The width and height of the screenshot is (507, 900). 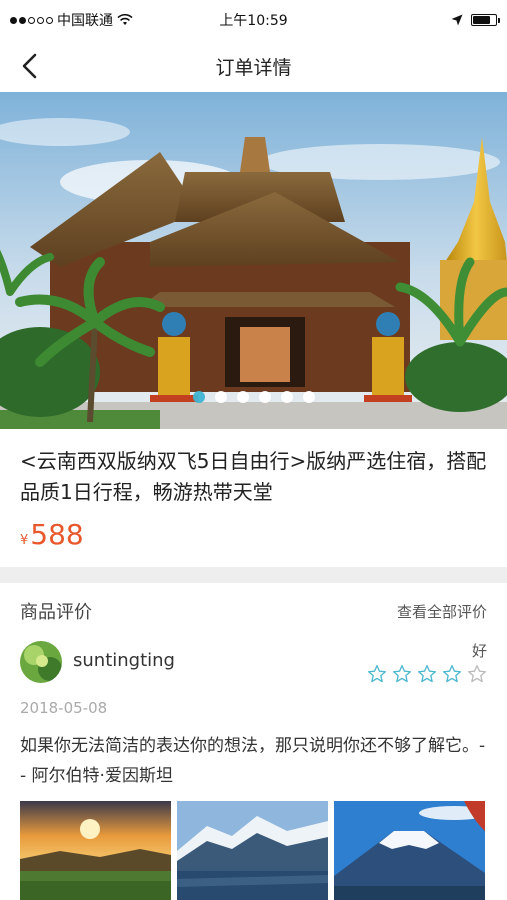 I want to click on product-price: ¥ 588, so click(x=52, y=534).